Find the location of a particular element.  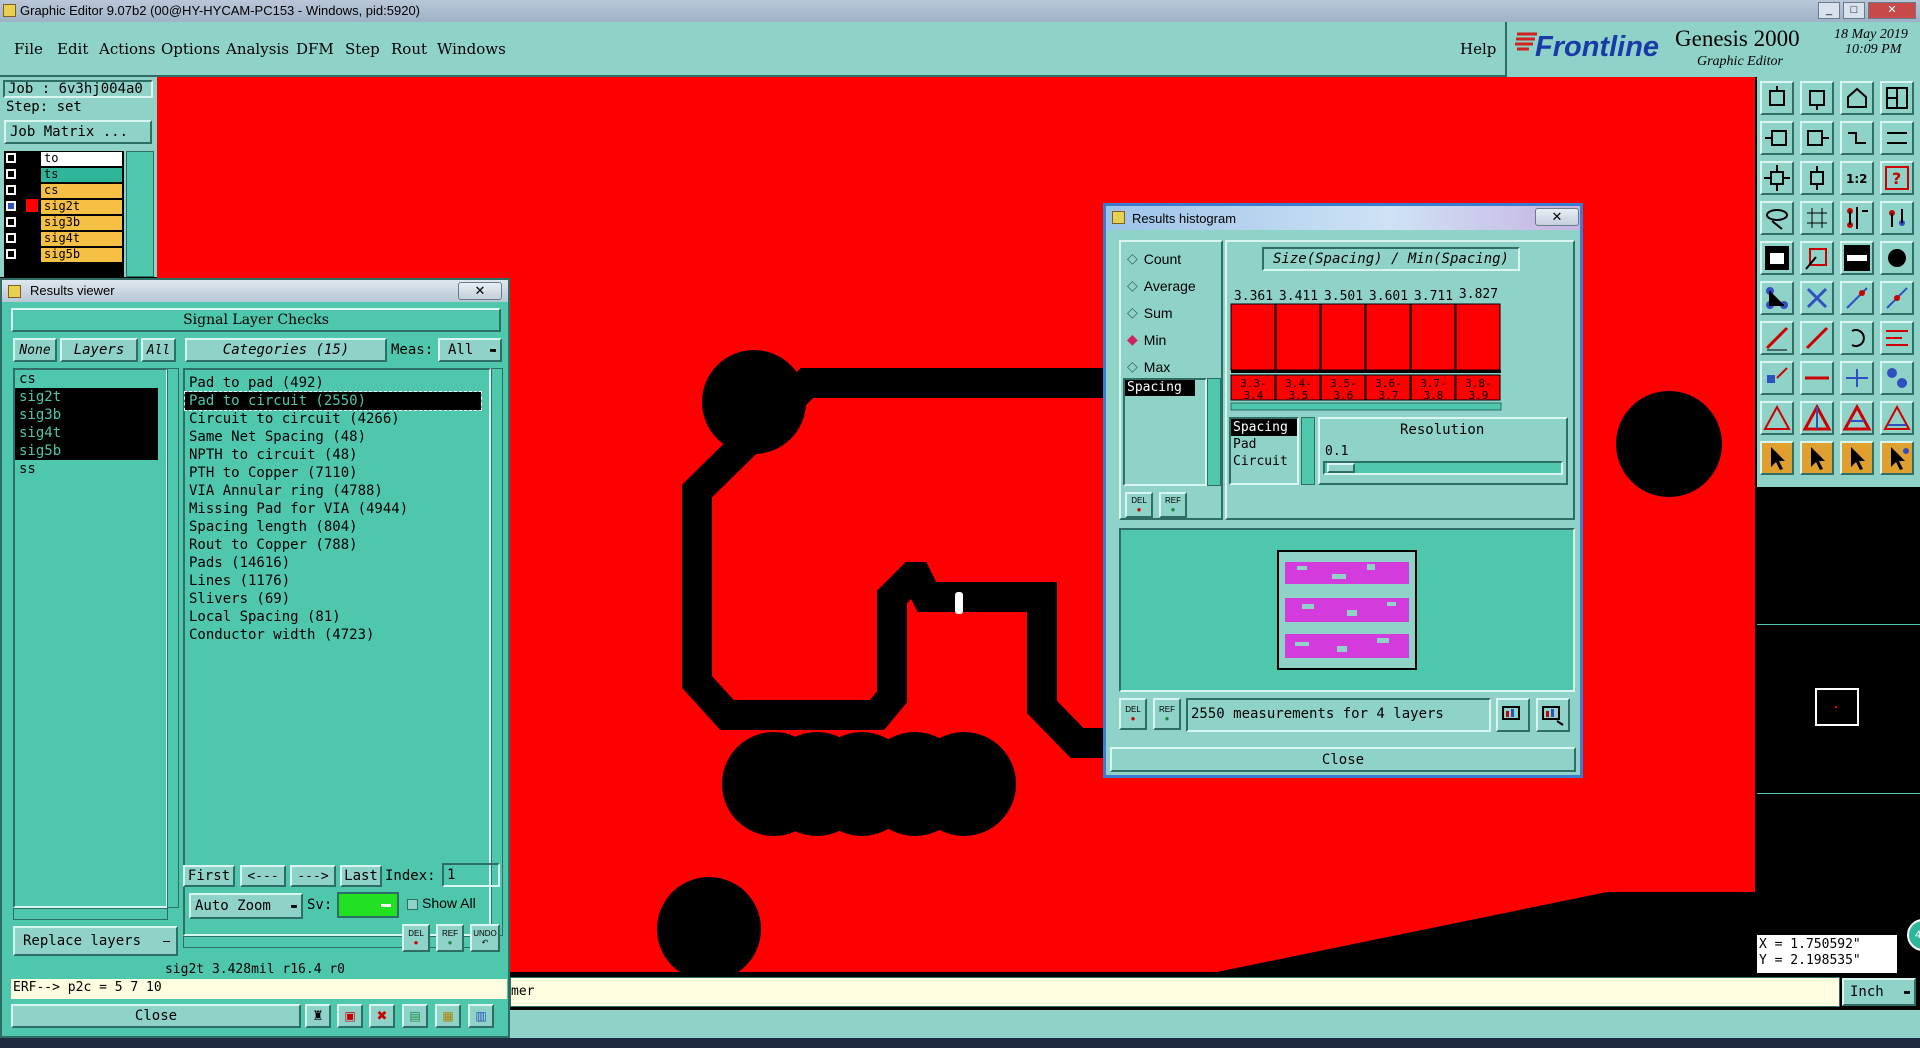

category-row: Missing Pad for VIA (4944) is located at coordinates (337, 509).